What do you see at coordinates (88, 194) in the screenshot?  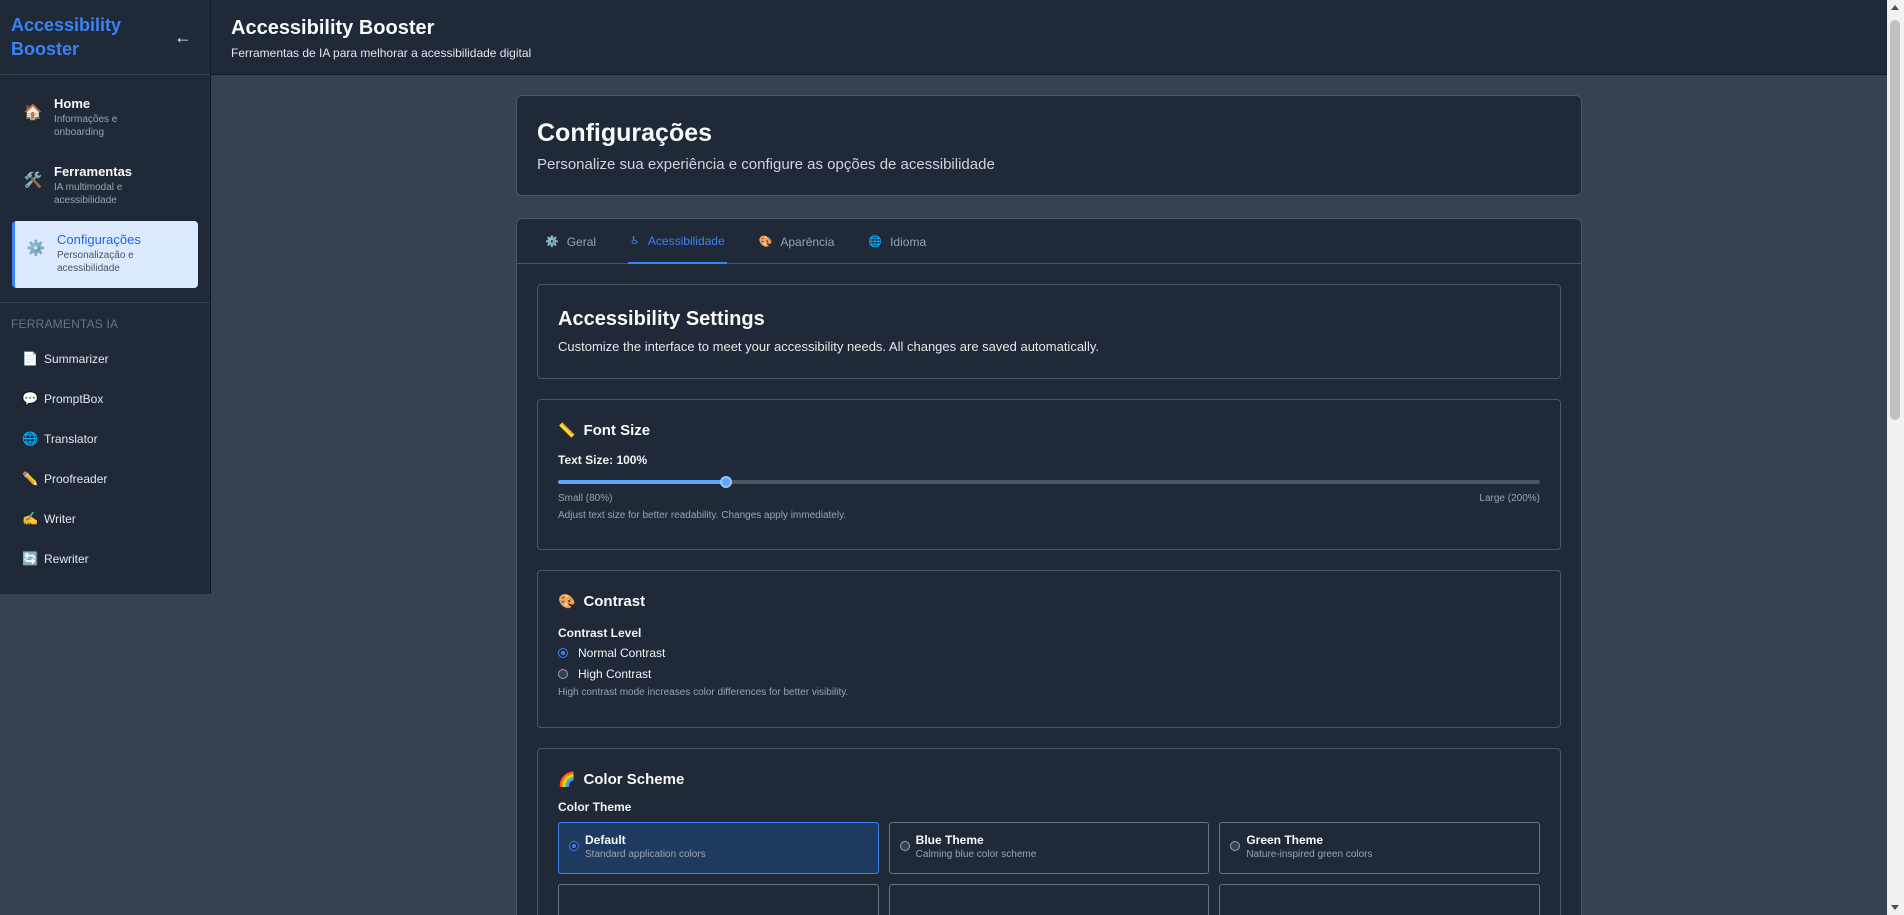 I see `sidebar-item-description: IA multimodal e acessibilidade` at bounding box center [88, 194].